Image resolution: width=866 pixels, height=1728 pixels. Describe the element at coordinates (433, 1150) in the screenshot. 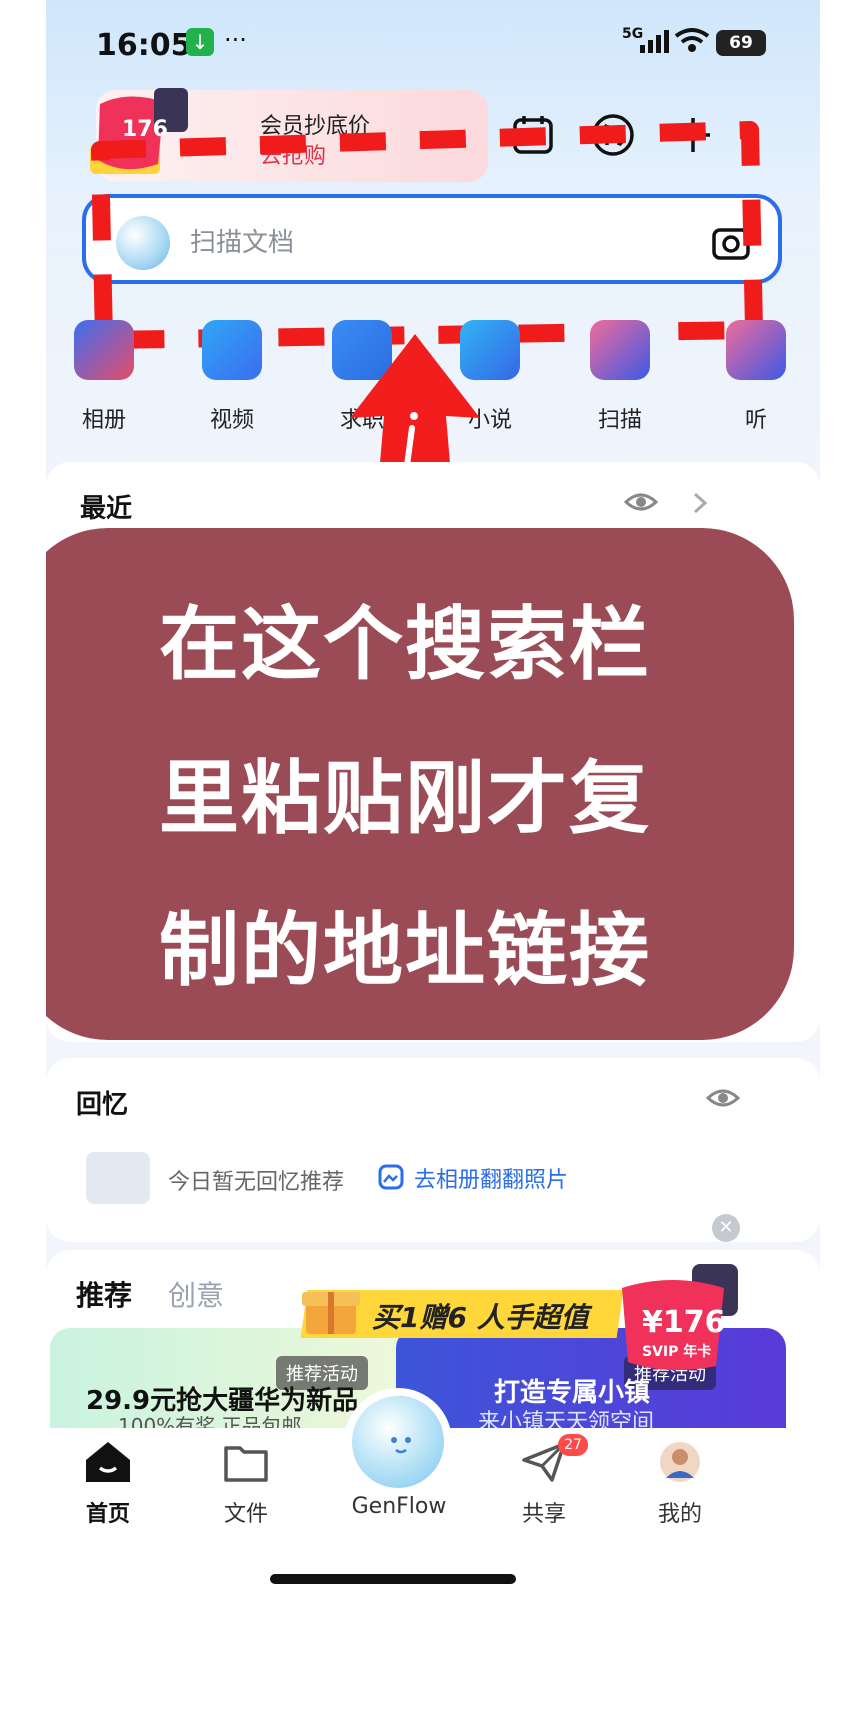

I see `memory-card` at that location.